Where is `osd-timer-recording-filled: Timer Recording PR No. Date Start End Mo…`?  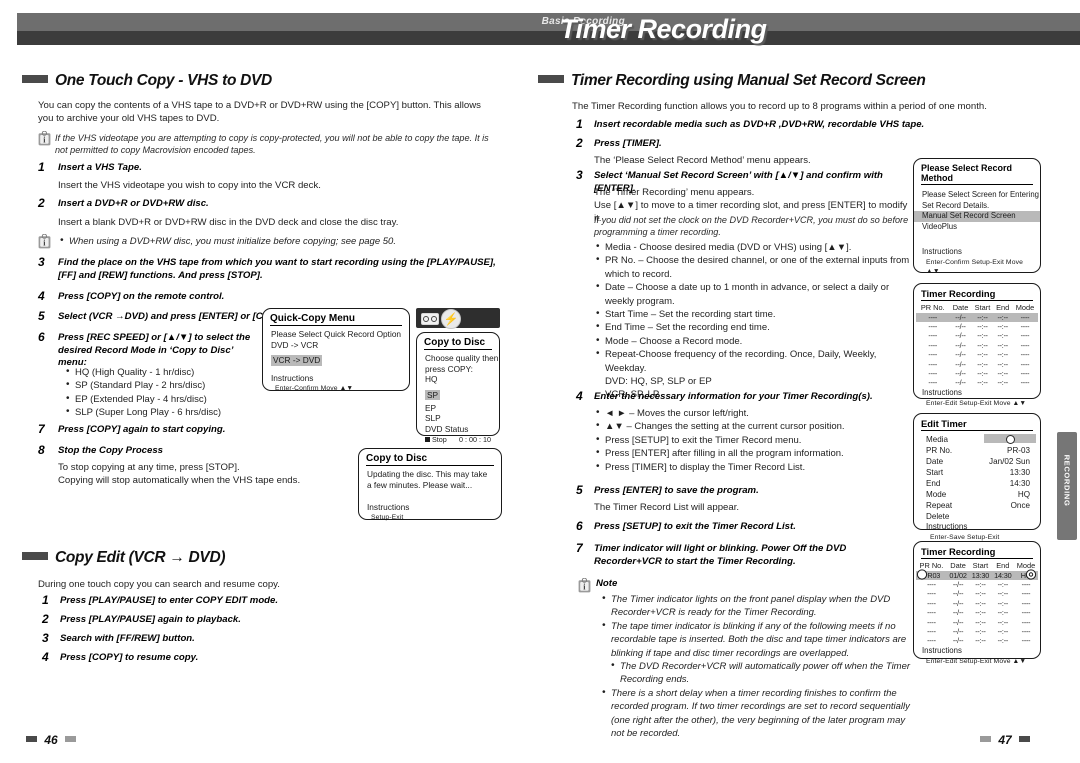
osd-timer-recording-filled: Timer Recording PR No. Date Start End Mo… is located at coordinates (977, 603).